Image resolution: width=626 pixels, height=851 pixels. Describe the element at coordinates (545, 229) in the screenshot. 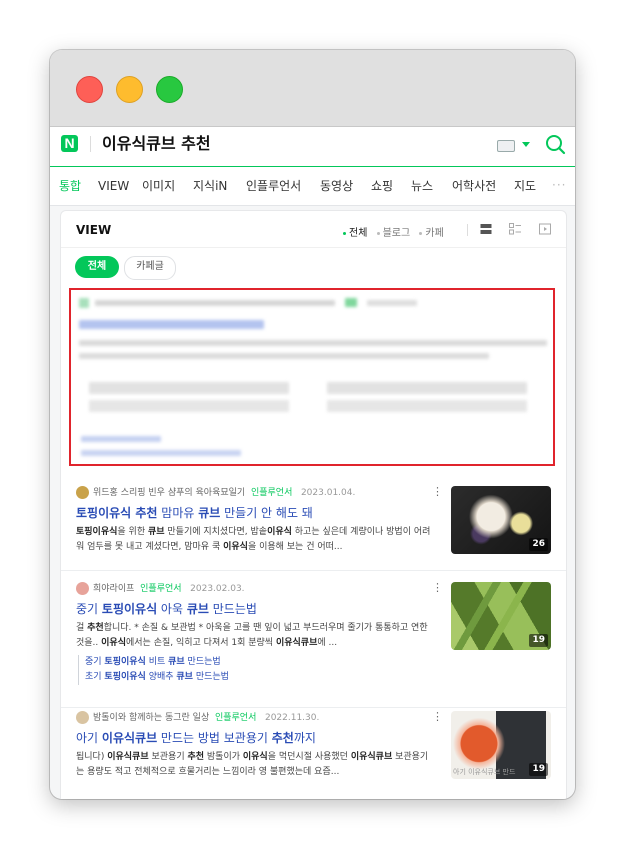

I see `video-view-icon` at that location.